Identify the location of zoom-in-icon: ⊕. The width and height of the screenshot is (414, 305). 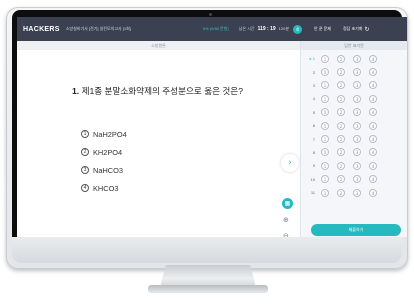
(286, 220).